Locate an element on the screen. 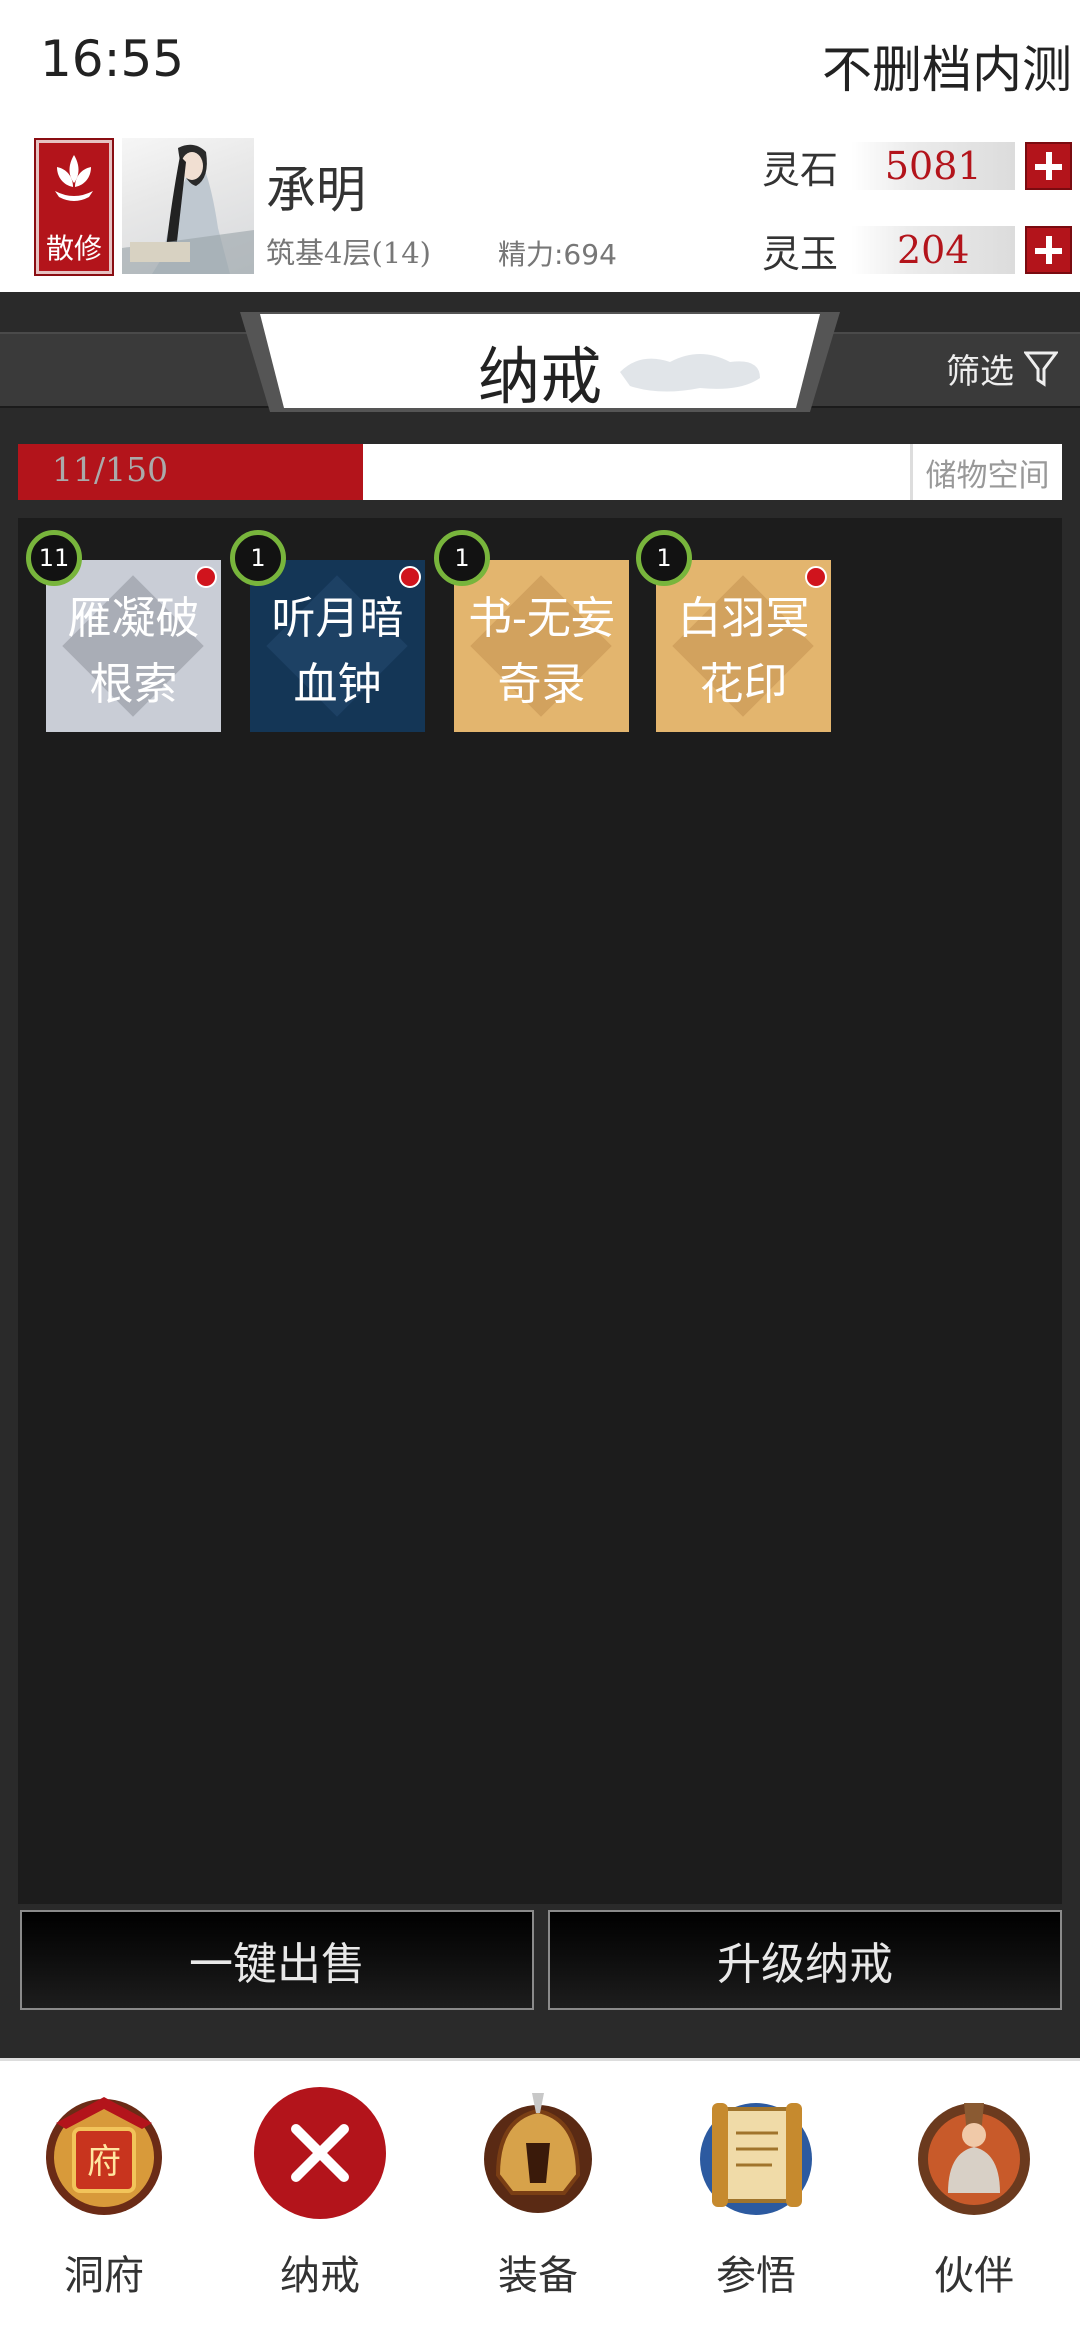 The width and height of the screenshot is (1080, 2340). companion-icon is located at coordinates (974, 2159).